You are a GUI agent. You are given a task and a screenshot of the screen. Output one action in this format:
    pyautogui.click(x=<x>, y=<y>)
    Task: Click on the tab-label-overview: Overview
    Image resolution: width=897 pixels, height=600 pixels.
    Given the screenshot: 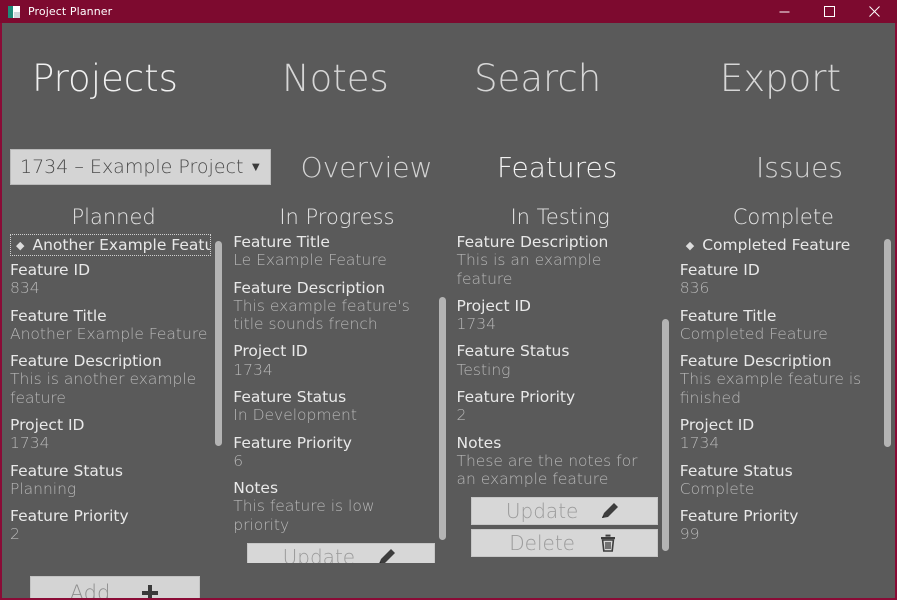 What is the action you would take?
    pyautogui.click(x=366, y=167)
    